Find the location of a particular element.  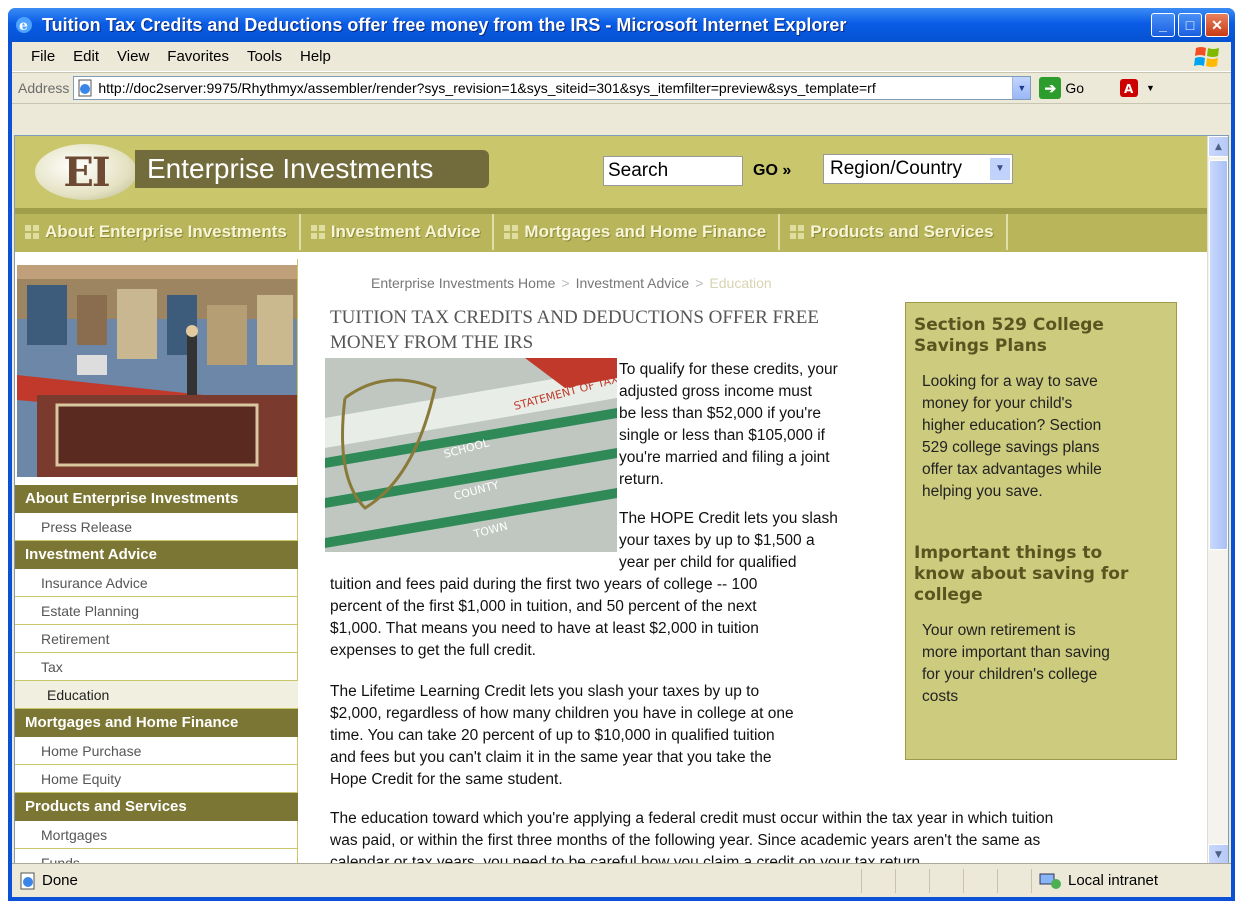

menu-edit: Edit is located at coordinates (86, 56).